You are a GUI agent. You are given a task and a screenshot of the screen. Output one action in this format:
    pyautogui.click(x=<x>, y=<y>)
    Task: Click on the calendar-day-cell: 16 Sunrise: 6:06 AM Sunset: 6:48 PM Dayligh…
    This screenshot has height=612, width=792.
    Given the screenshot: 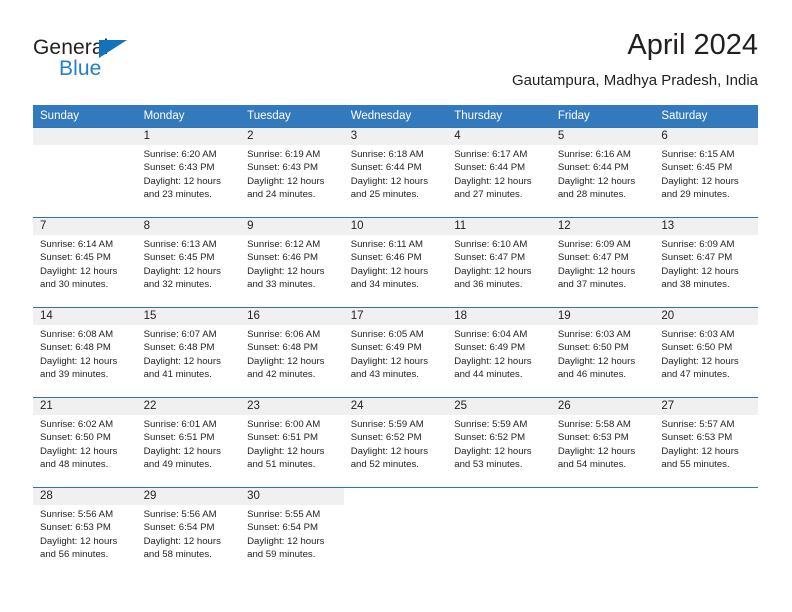 What is the action you would take?
    pyautogui.click(x=292, y=352)
    